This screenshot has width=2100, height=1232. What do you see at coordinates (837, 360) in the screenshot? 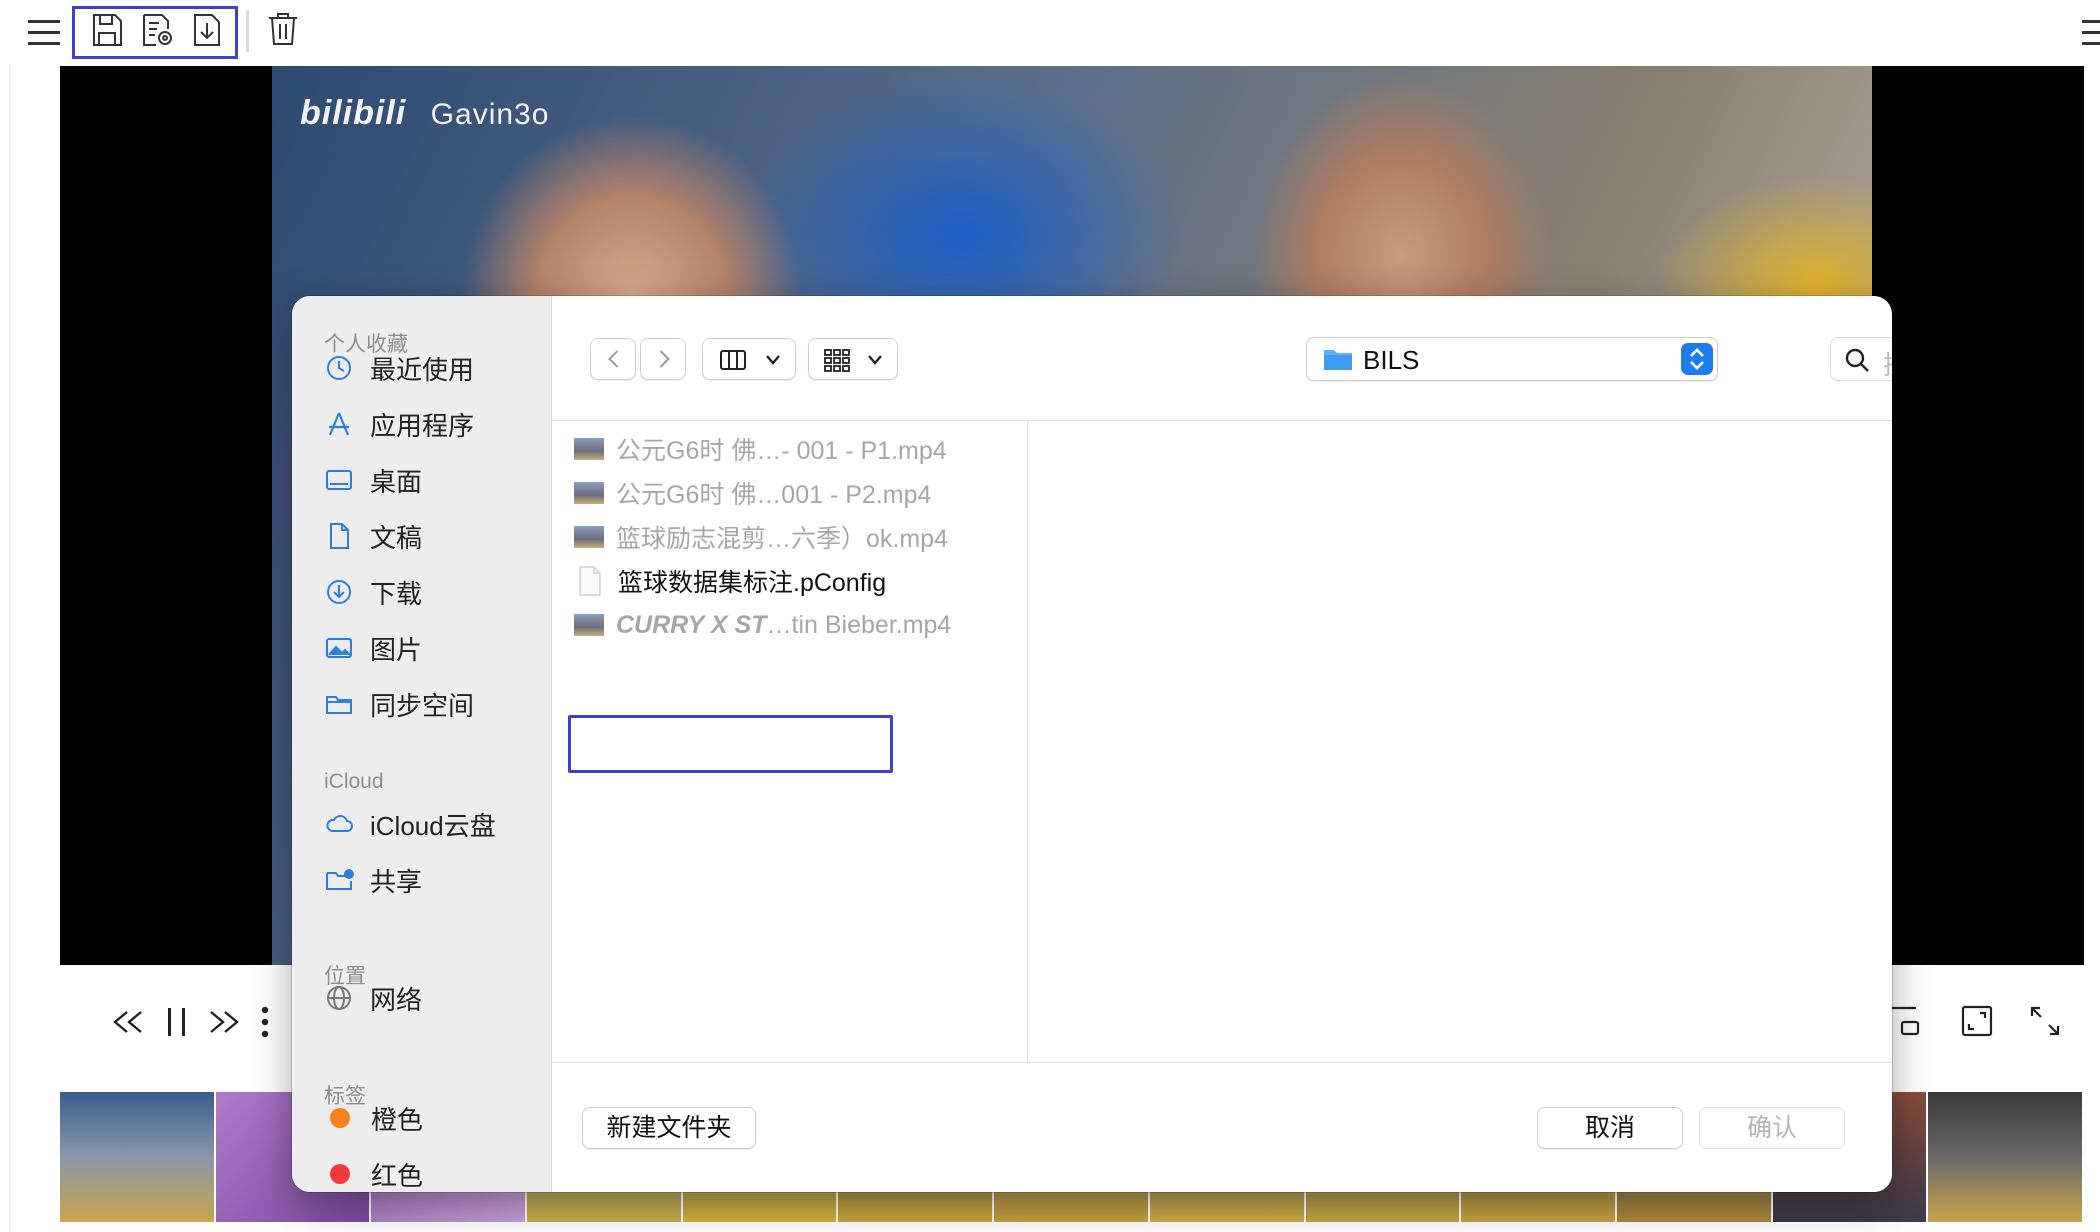
I see `grid-view-icon` at bounding box center [837, 360].